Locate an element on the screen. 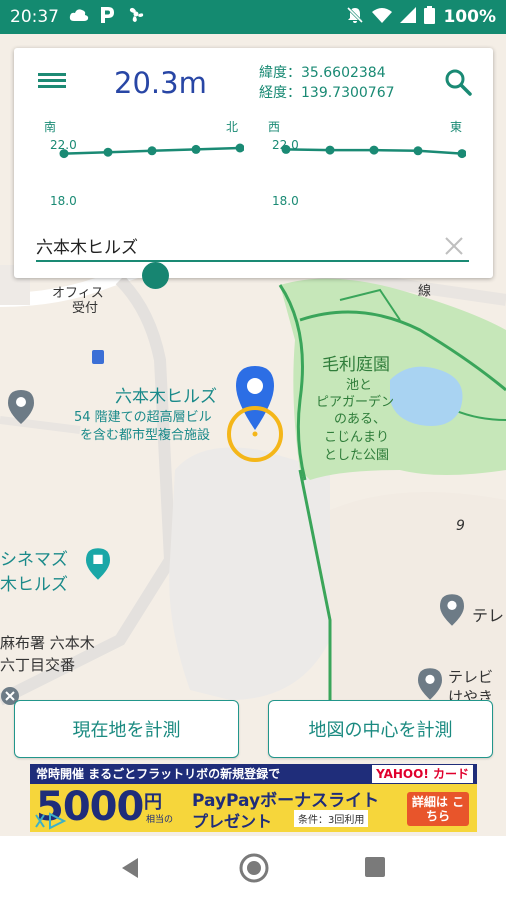 This screenshot has width=506, height=900. map-label-desc-1: 54 階建ての超高層ビル is located at coordinates (143, 417).